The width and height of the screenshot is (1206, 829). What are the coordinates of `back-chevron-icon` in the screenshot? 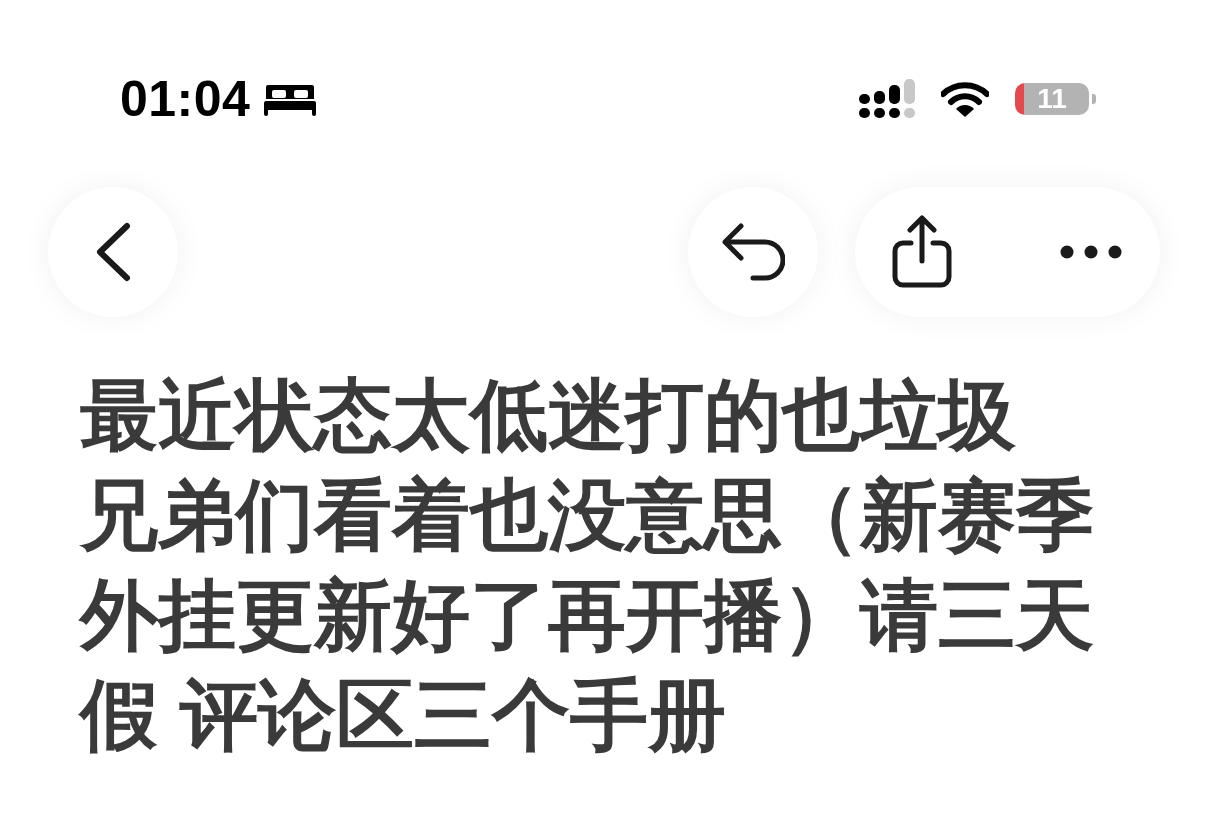 It's located at (113, 252).